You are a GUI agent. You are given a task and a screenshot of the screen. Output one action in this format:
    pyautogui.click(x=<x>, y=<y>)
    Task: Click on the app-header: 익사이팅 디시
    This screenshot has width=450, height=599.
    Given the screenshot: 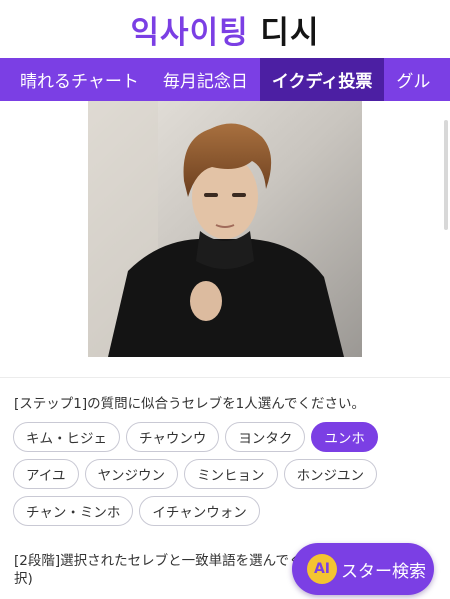 What is the action you would take?
    pyautogui.click(x=225, y=29)
    